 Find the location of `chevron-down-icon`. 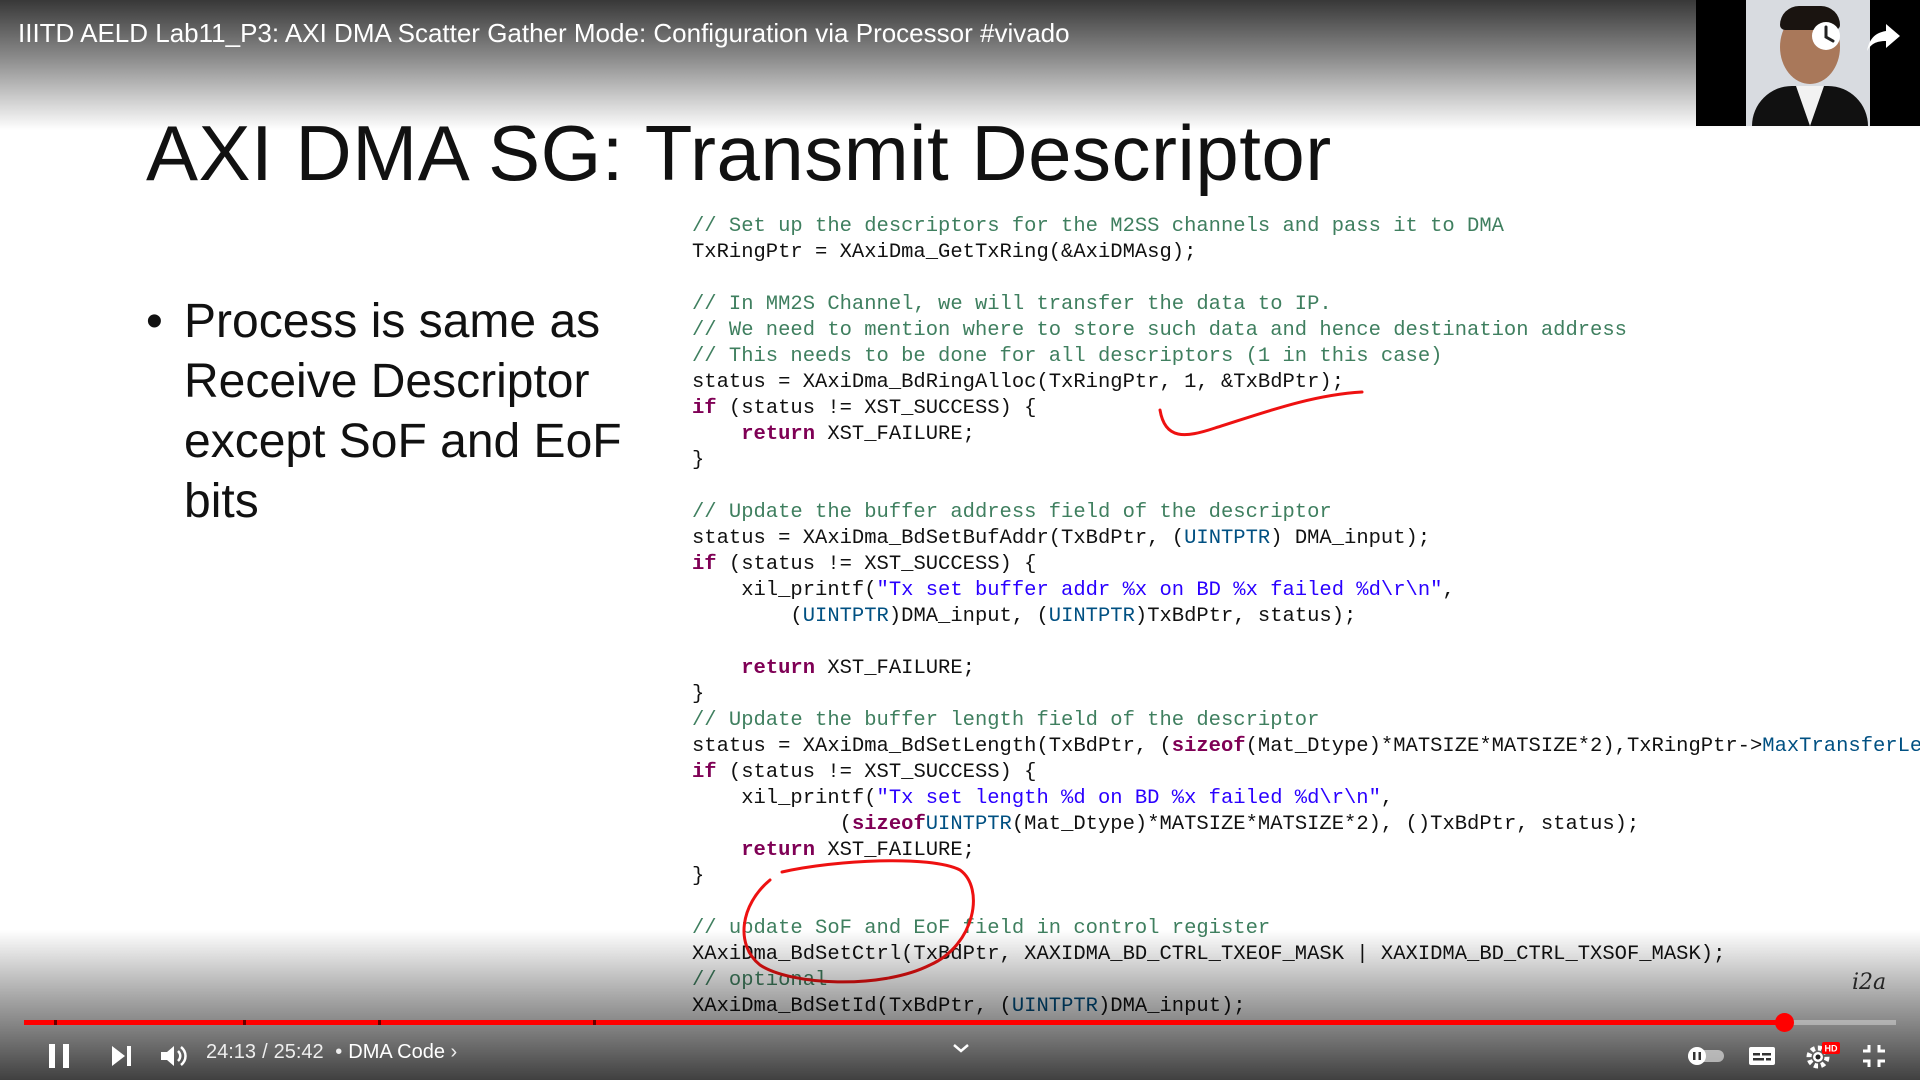

chevron-down-icon is located at coordinates (961, 1048).